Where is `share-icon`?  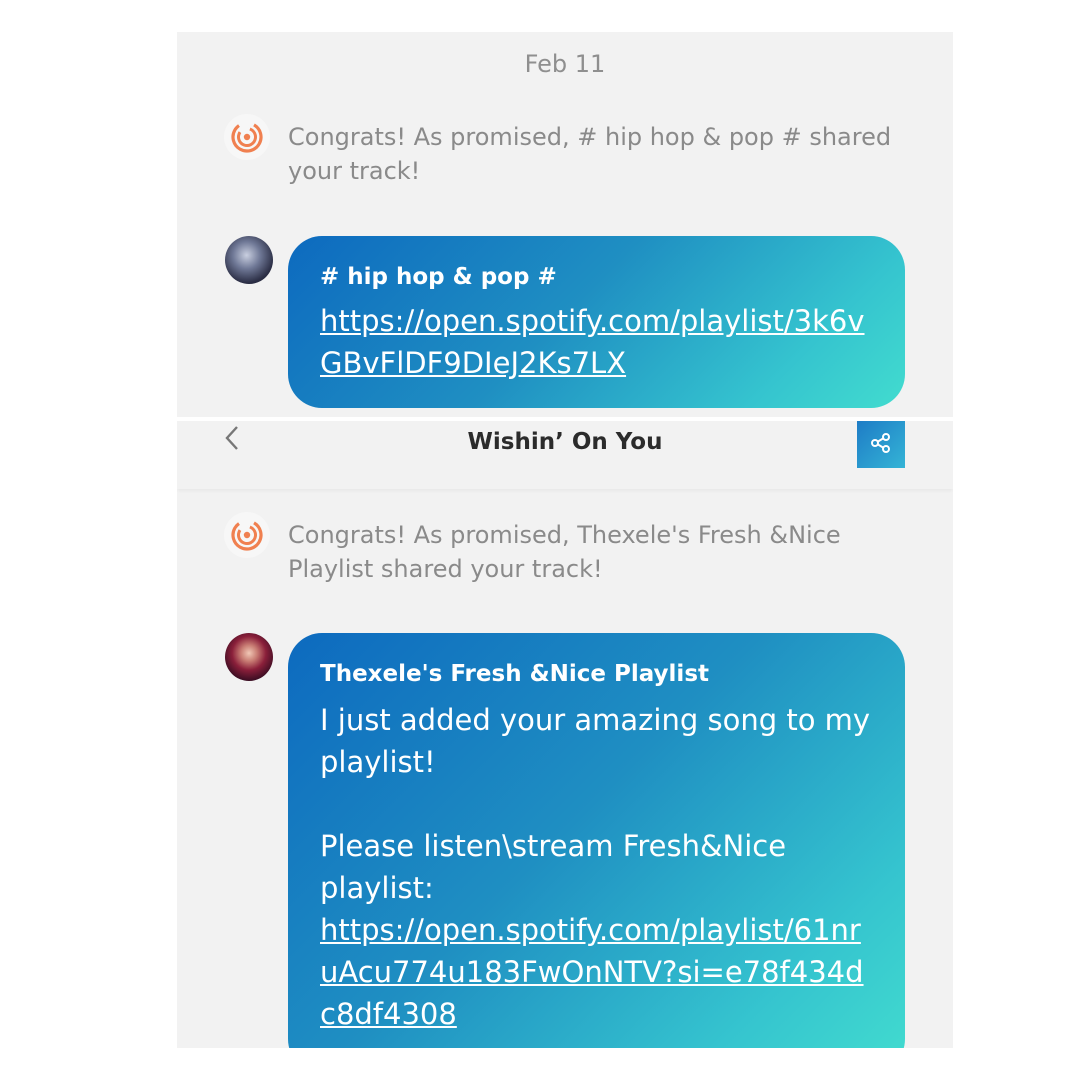
share-icon is located at coordinates (881, 445).